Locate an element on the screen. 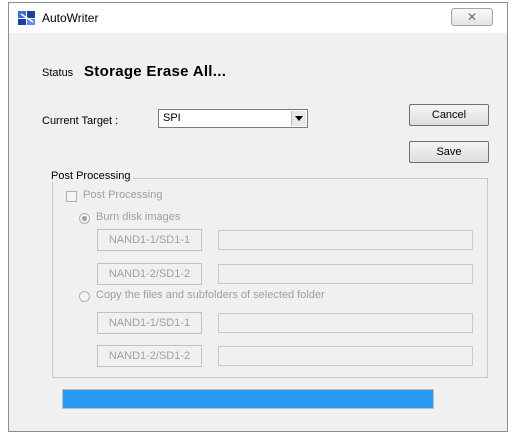 This screenshot has width=515, height=437. current-target-label: Current Target : is located at coordinates (80, 121).